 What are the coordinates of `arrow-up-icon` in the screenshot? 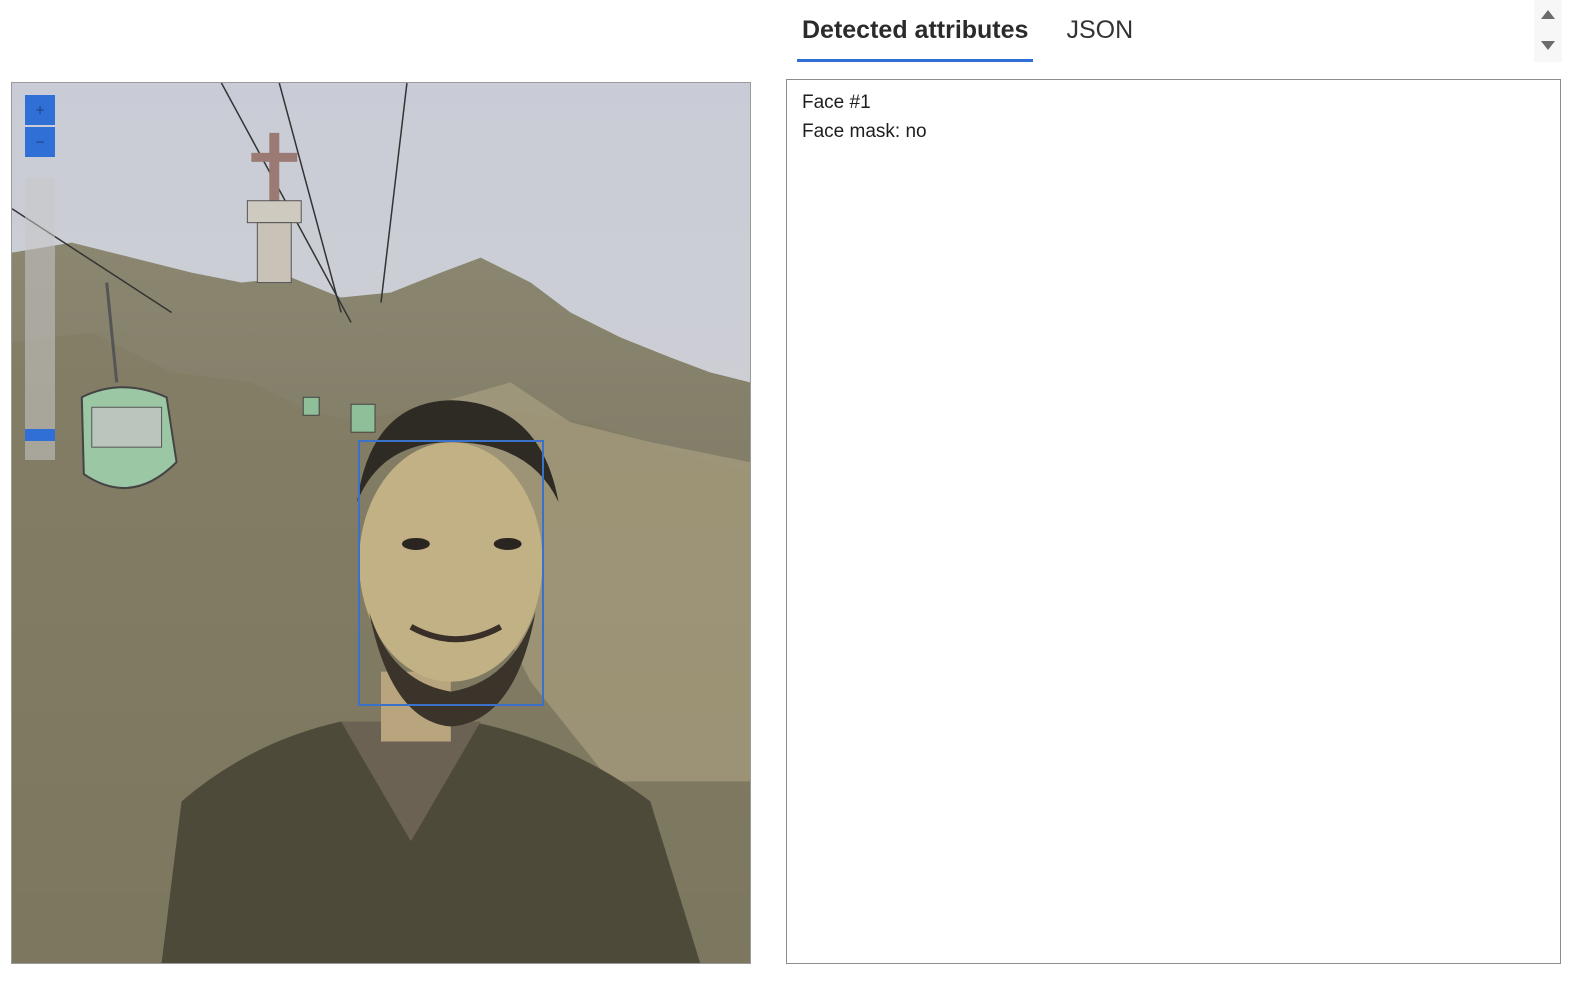 It's located at (1548, 14).